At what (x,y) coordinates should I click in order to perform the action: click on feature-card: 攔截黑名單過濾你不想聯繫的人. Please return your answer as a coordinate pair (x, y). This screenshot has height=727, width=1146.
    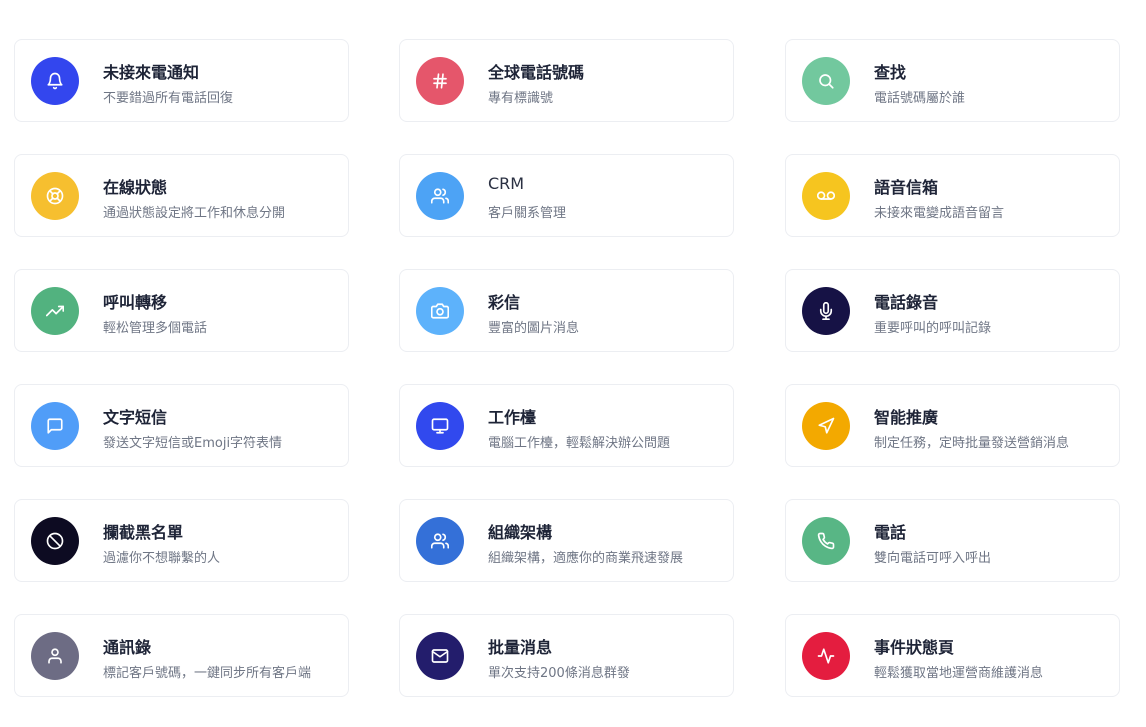
    Looking at the image, I should click on (181, 540).